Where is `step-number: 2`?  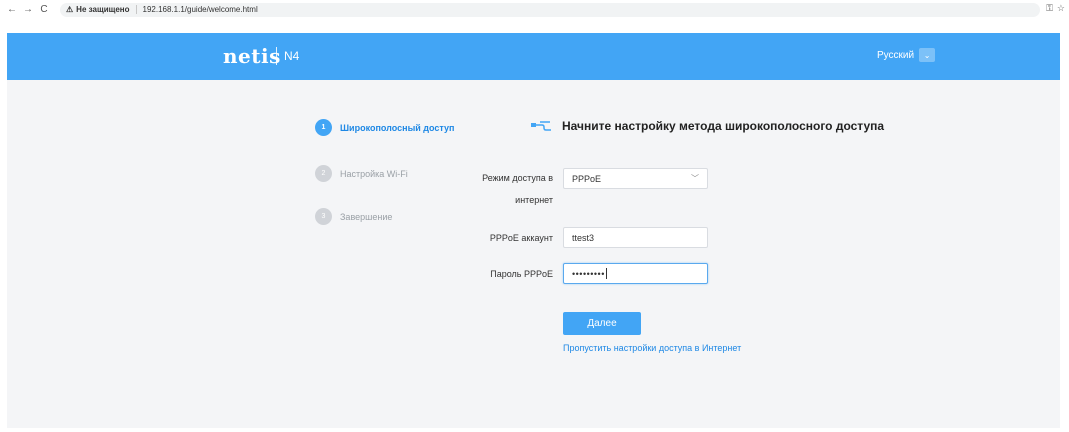
step-number: 2 is located at coordinates (323, 173).